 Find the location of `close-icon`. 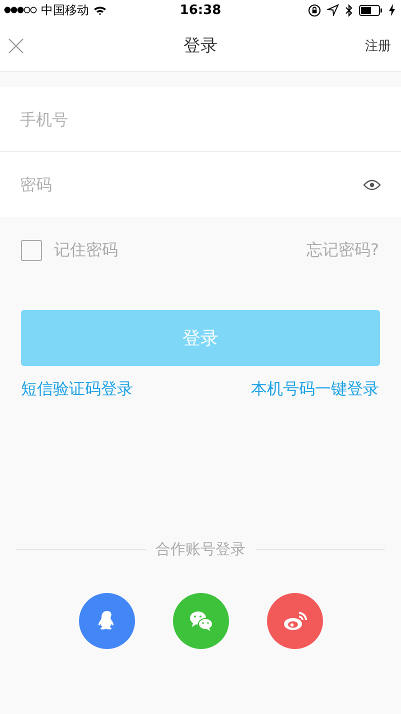

close-icon is located at coordinates (16, 46).